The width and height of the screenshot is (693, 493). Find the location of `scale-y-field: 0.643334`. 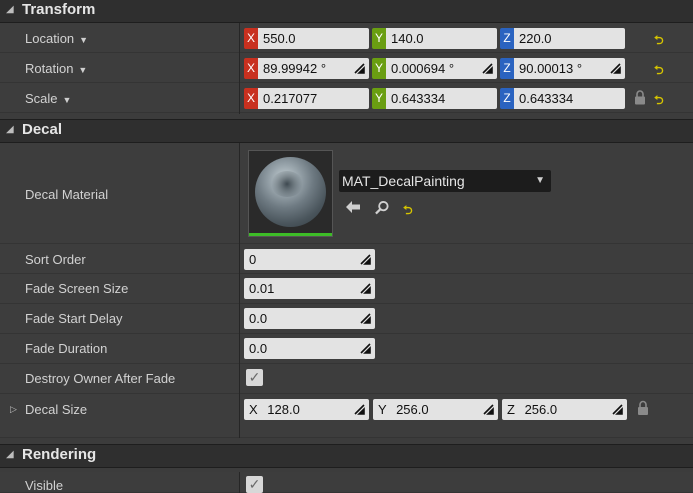

scale-y-field: 0.643334 is located at coordinates (441, 98).